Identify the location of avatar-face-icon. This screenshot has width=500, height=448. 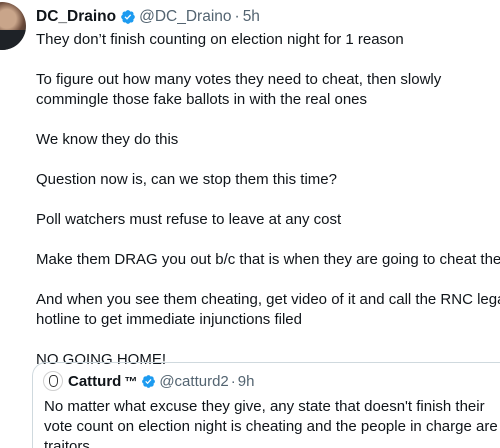
(53, 381).